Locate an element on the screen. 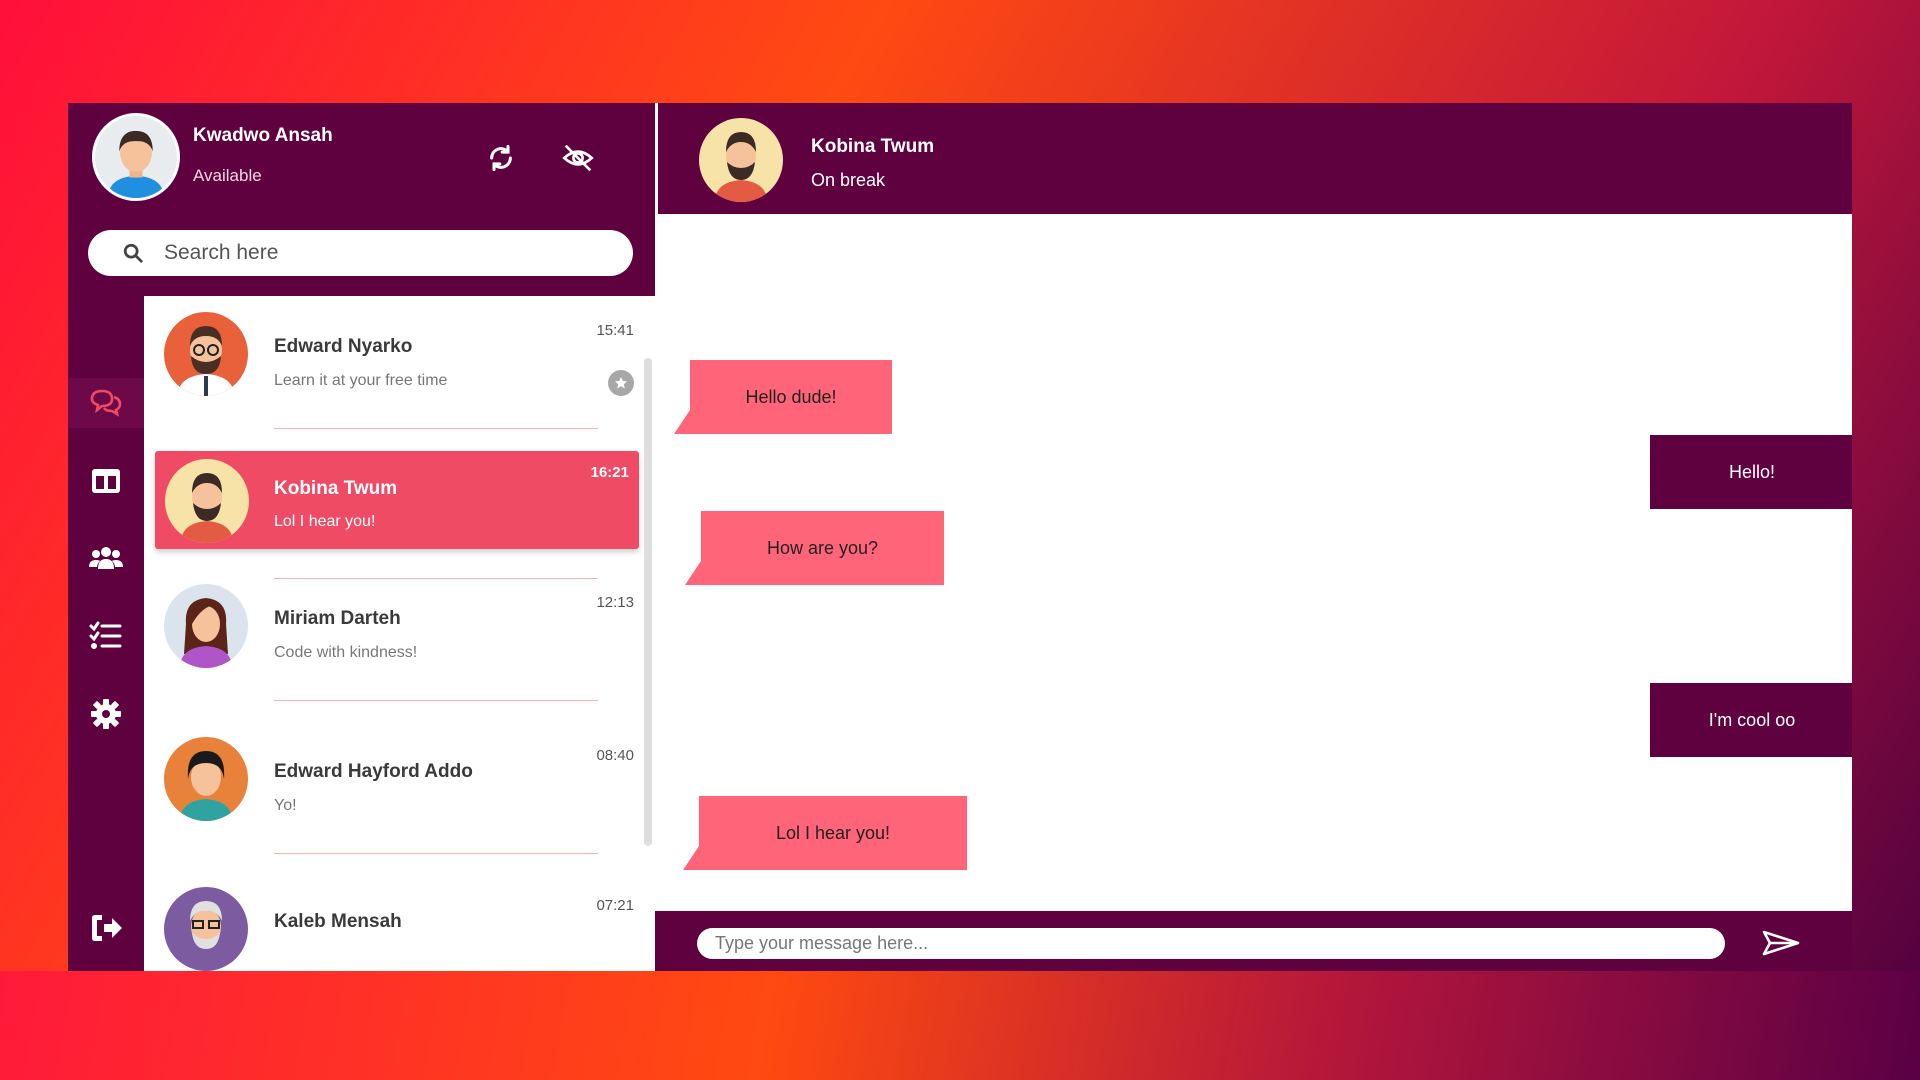  search-bar is located at coordinates (360, 253).